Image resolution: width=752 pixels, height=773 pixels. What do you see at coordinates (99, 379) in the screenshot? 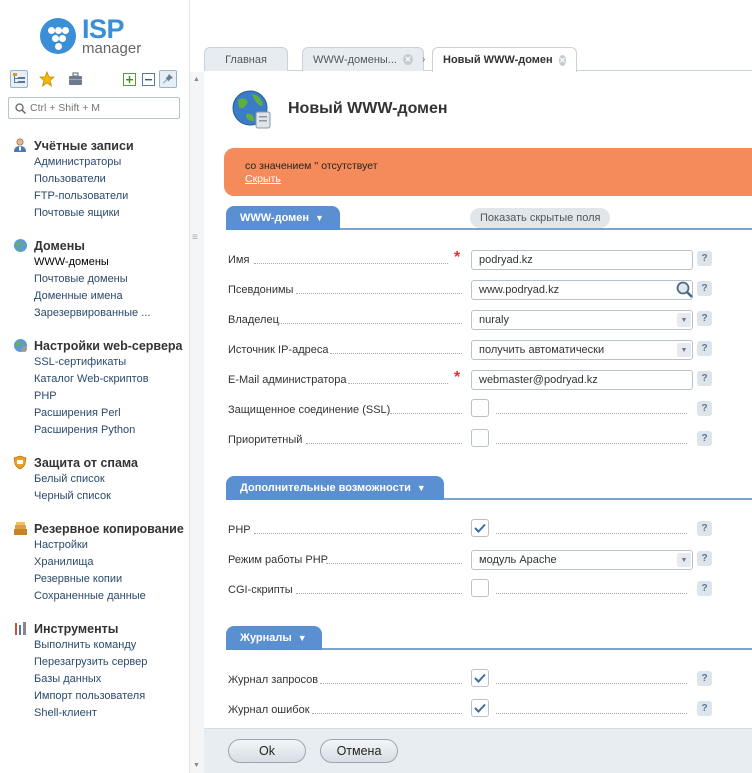
I see `sidebar-item-web-scripts: Каталог Web-скриптов` at bounding box center [99, 379].